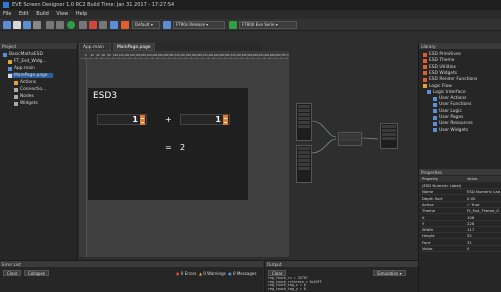  What do you see at coordinates (470, 218) in the screenshot?
I see `property-value: 106` at bounding box center [470, 218].